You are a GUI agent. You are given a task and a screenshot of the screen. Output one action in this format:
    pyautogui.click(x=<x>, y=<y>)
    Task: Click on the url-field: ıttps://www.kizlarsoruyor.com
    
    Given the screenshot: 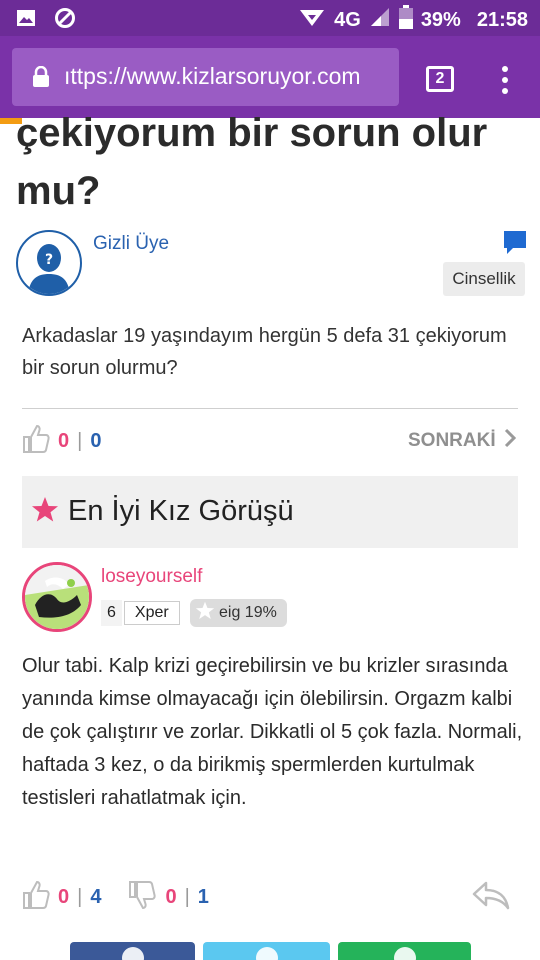 What is the action you would take?
    pyautogui.click(x=205, y=77)
    